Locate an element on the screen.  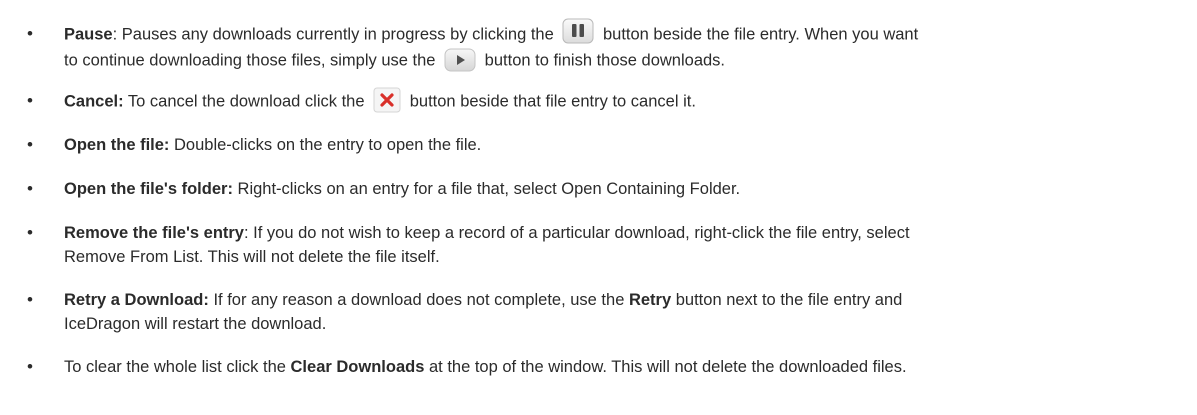
item-title: Remove the file's entry is located at coordinates (154, 233).